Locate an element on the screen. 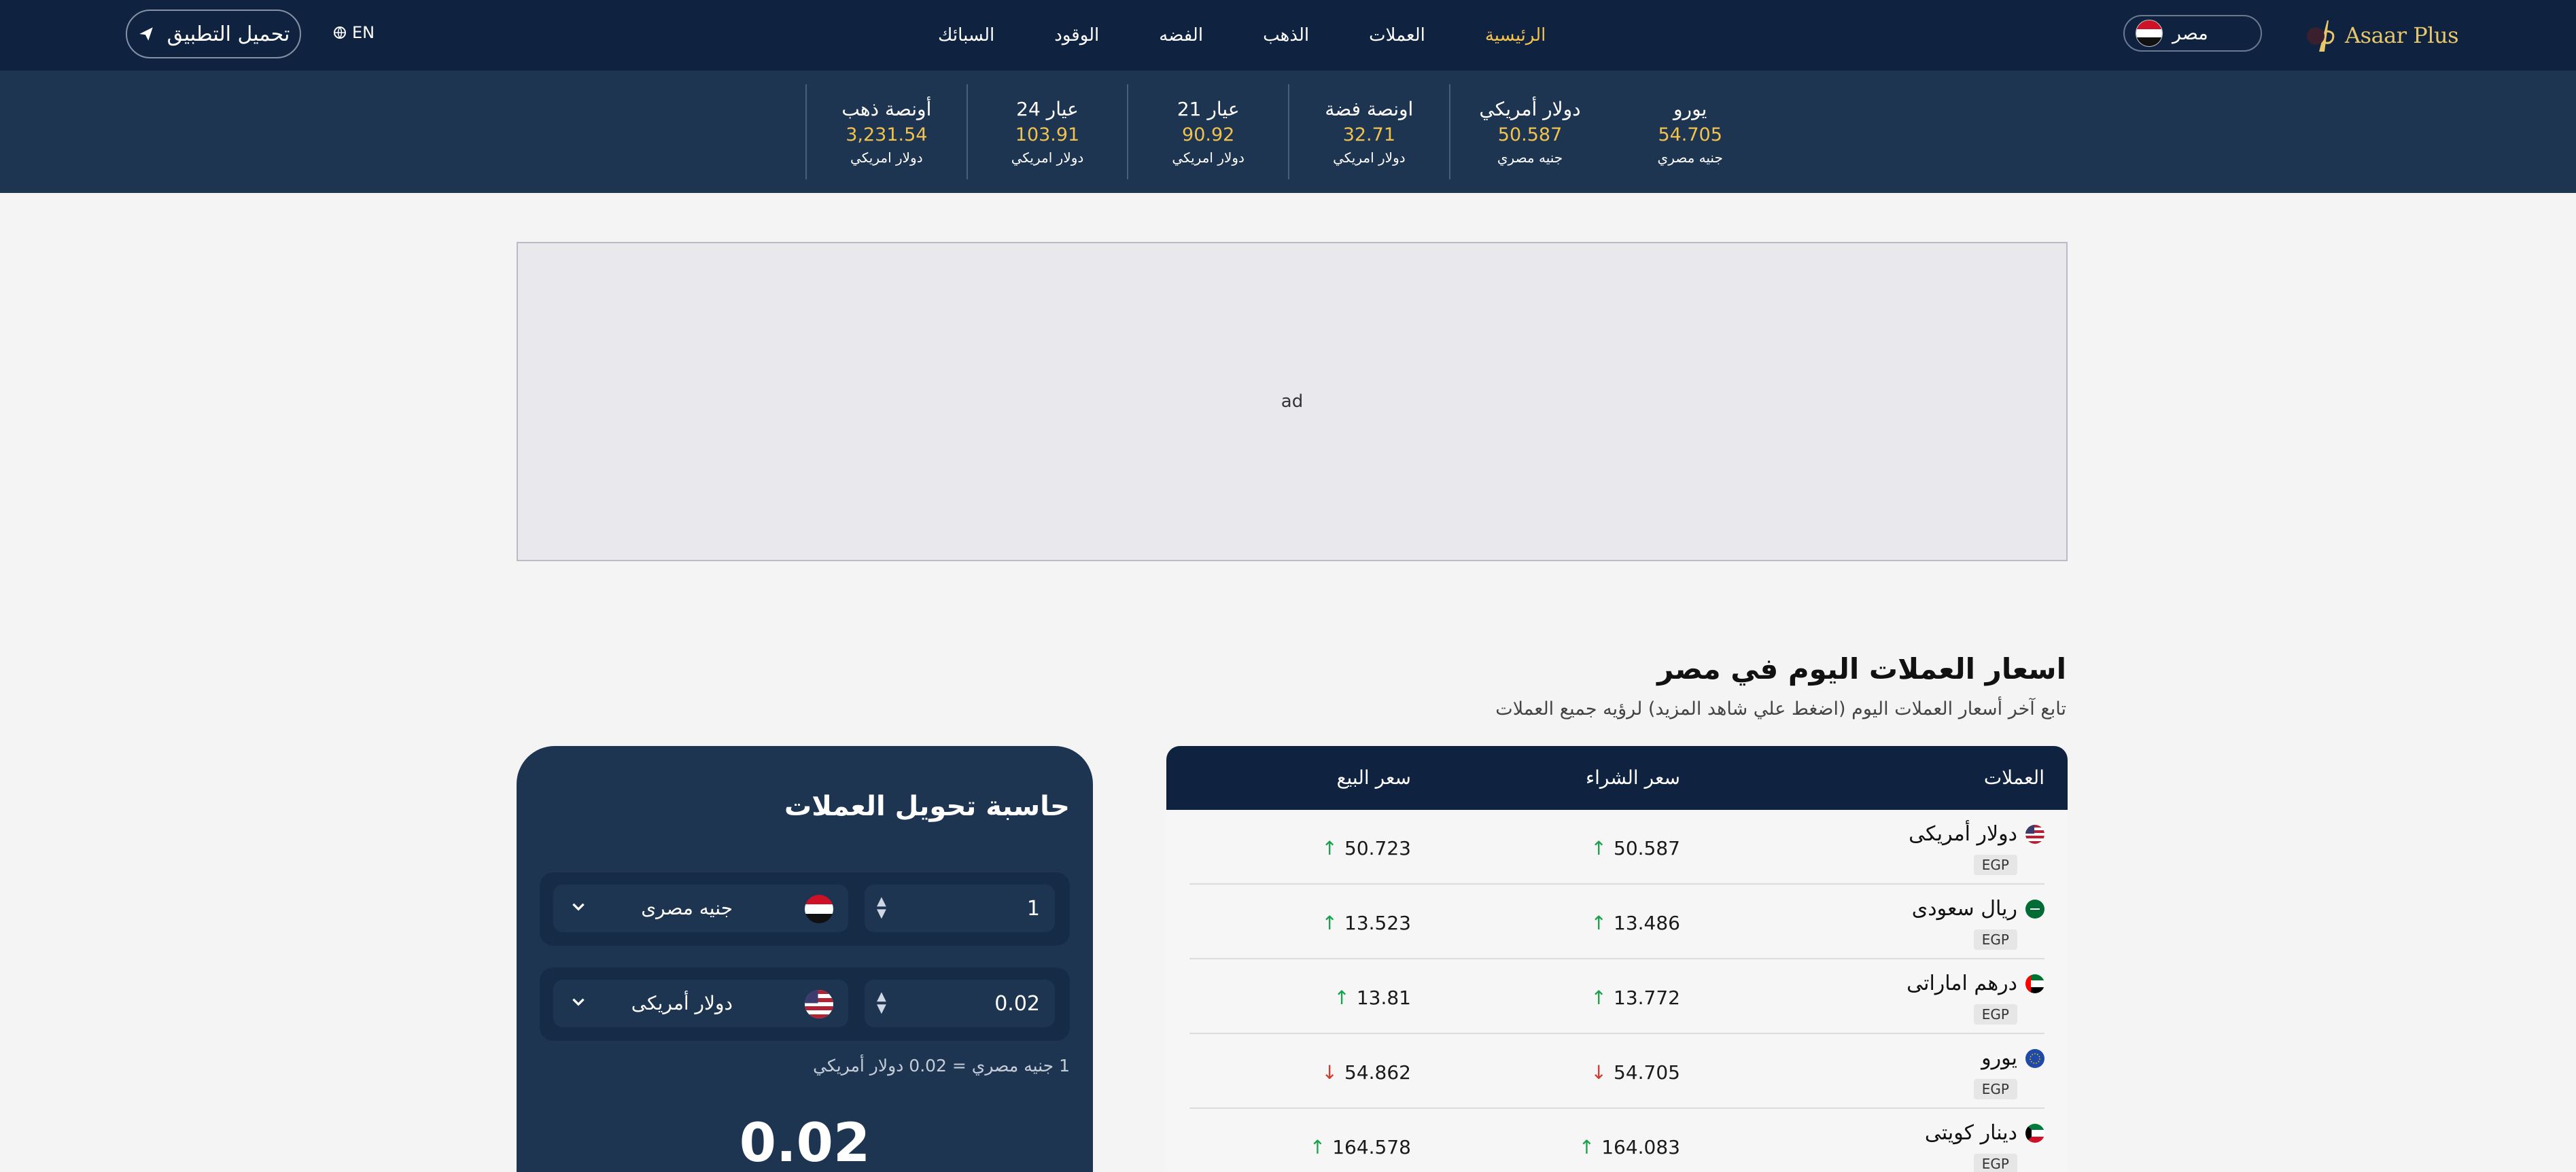  buy-price: 50.587 is located at coordinates (1647, 848).